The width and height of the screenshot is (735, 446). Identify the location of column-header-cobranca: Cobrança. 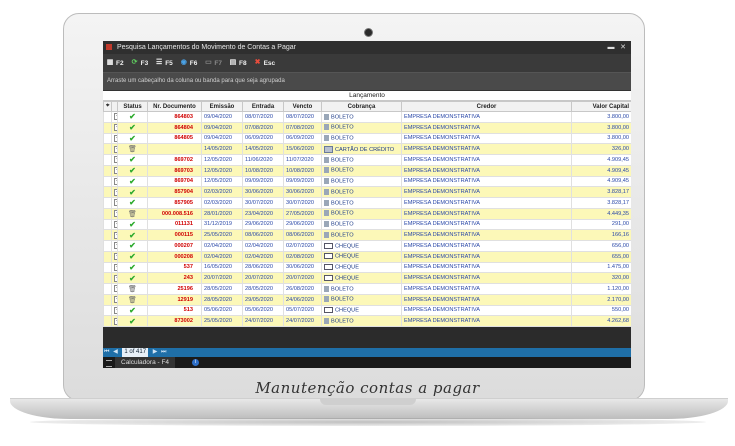
(361, 106).